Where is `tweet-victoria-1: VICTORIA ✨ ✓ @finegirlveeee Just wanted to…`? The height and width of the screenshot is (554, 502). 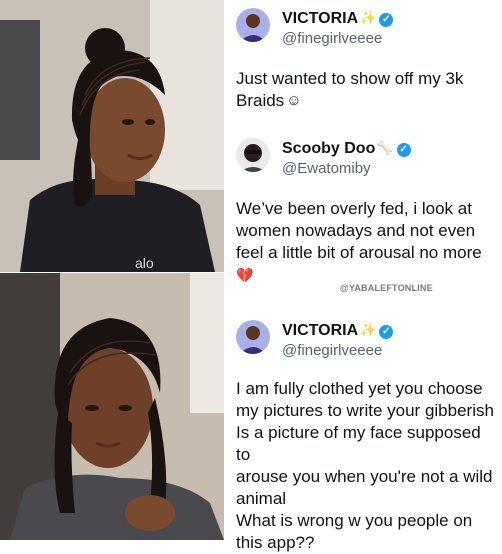
tweet-victoria-1: VICTORIA ✨ ✓ @finegirlveeee Just wanted to… is located at coordinates (367, 59).